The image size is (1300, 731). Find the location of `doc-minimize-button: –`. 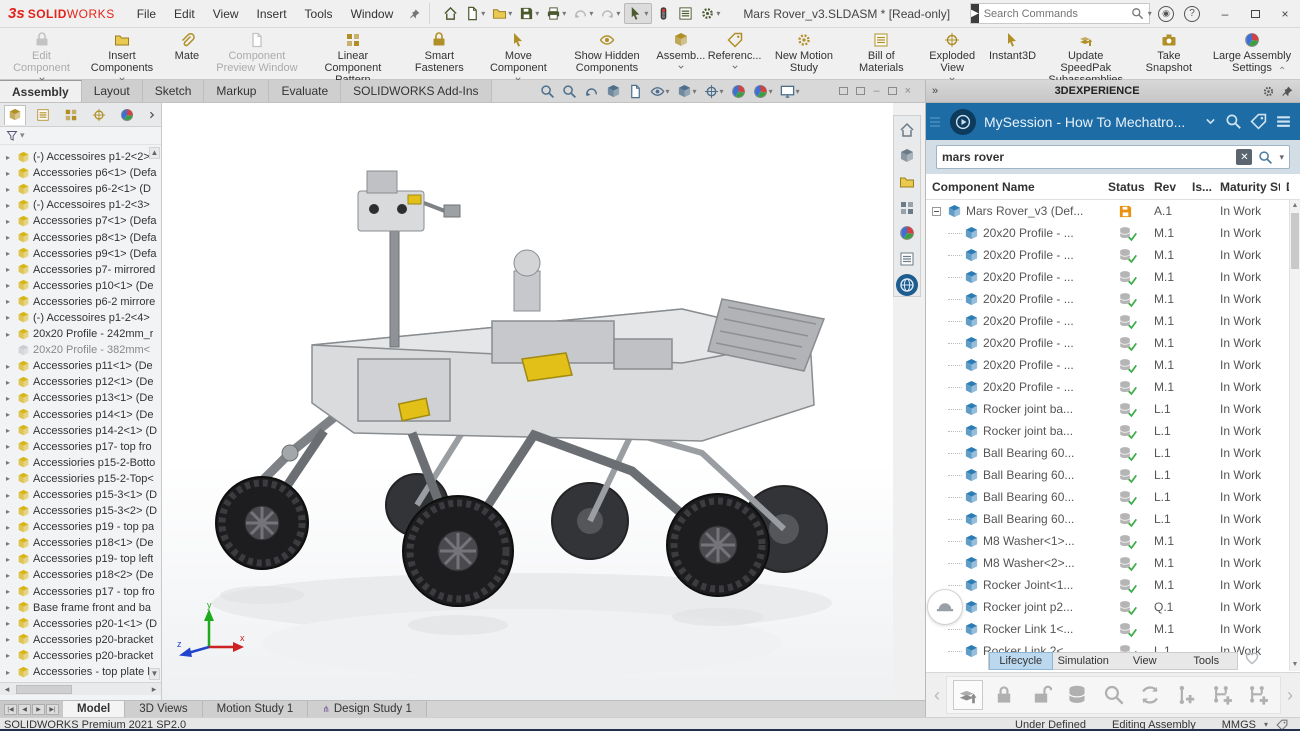

doc-minimize-button: – is located at coordinates (876, 91).